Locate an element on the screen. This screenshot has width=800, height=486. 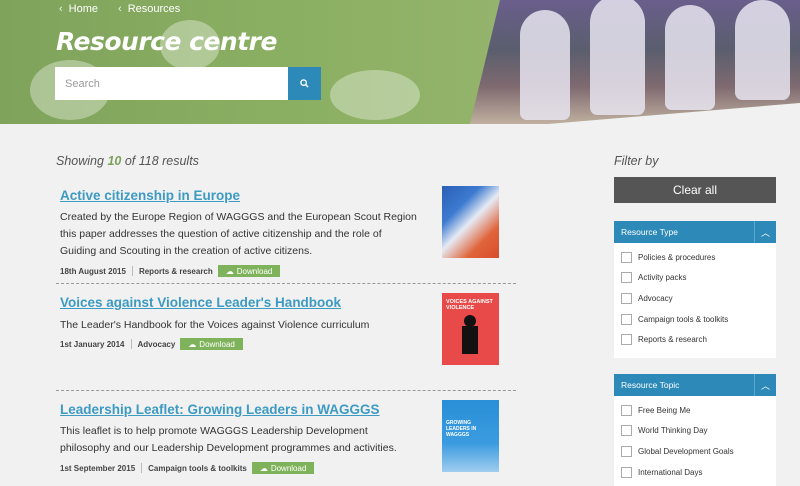
facet-option: Advocacy is located at coordinates (695, 298).